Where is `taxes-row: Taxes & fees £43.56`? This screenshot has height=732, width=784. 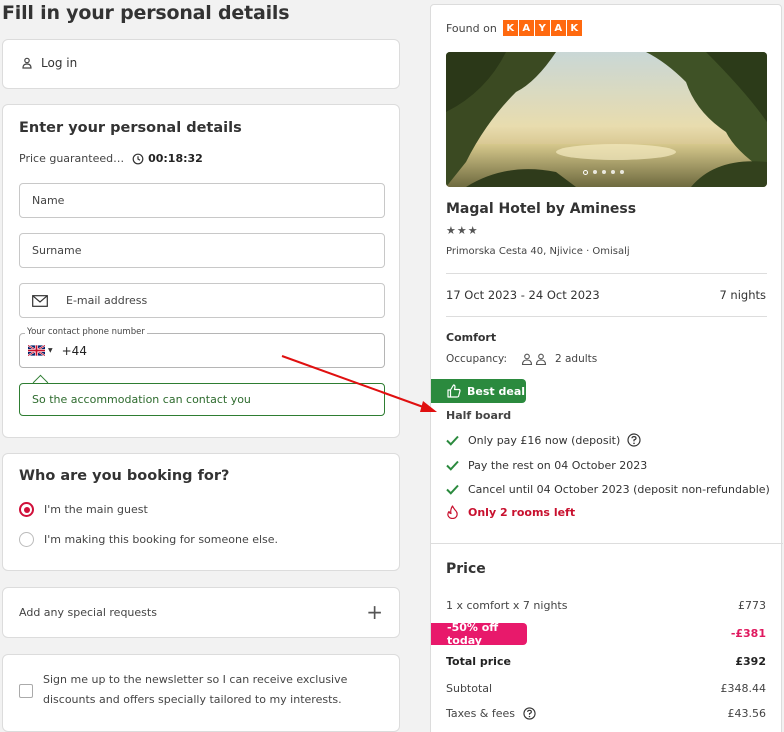
taxes-row: Taxes & fees £43.56 is located at coordinates (606, 713).